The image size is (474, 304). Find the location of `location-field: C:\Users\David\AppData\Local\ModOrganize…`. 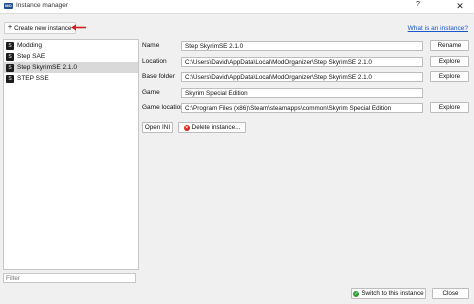

location-field: C:\Users\David\AppData\Local\ModOrganize… is located at coordinates (302, 62).